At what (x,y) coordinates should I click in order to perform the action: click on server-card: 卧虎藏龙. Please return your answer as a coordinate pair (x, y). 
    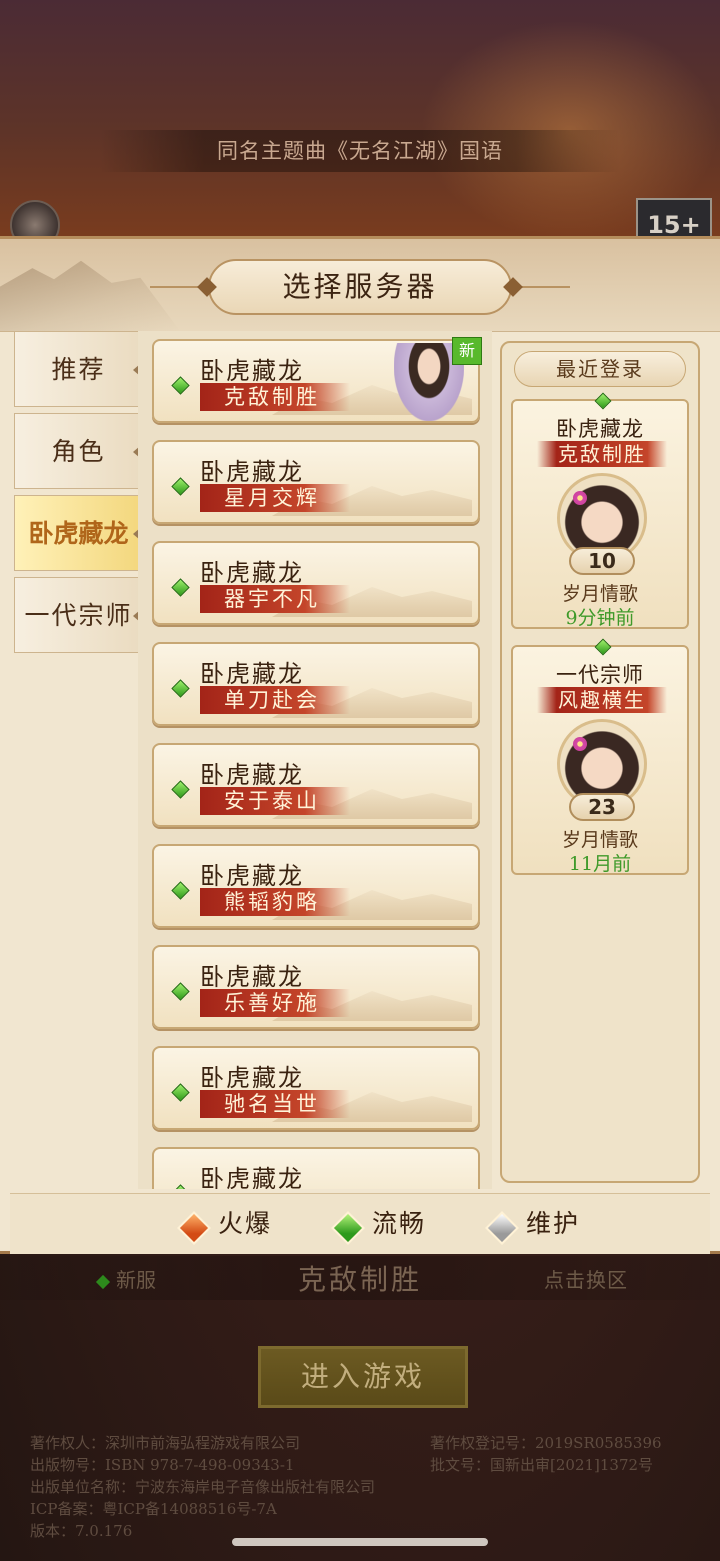
    Looking at the image, I should click on (316, 1168).